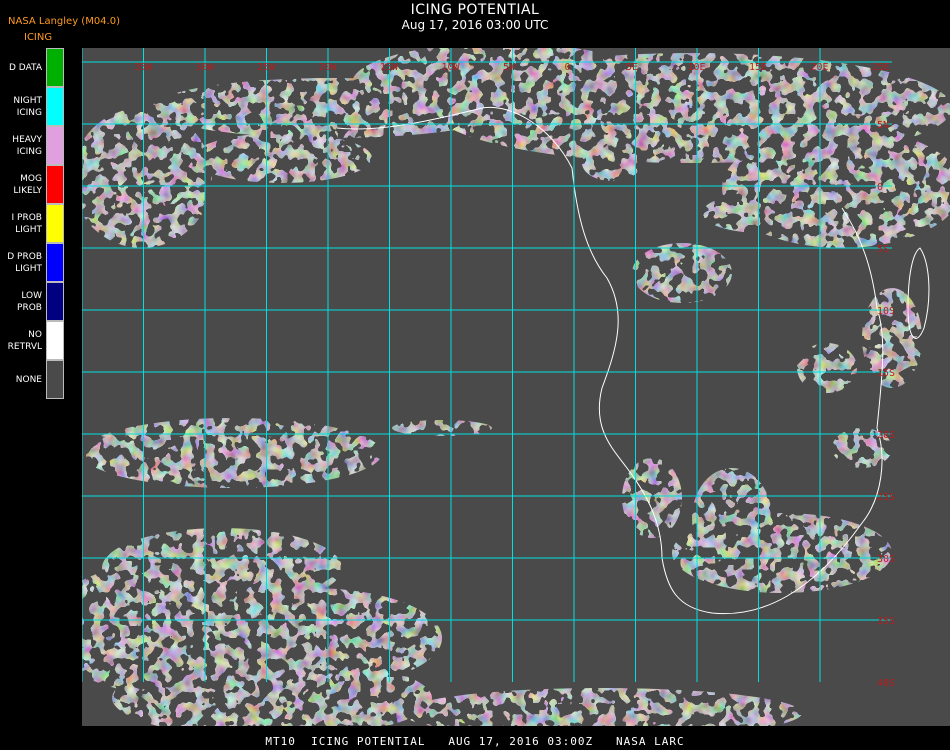 This screenshot has width=950, height=750. I want to click on latitude-label: 10S, so click(886, 311).